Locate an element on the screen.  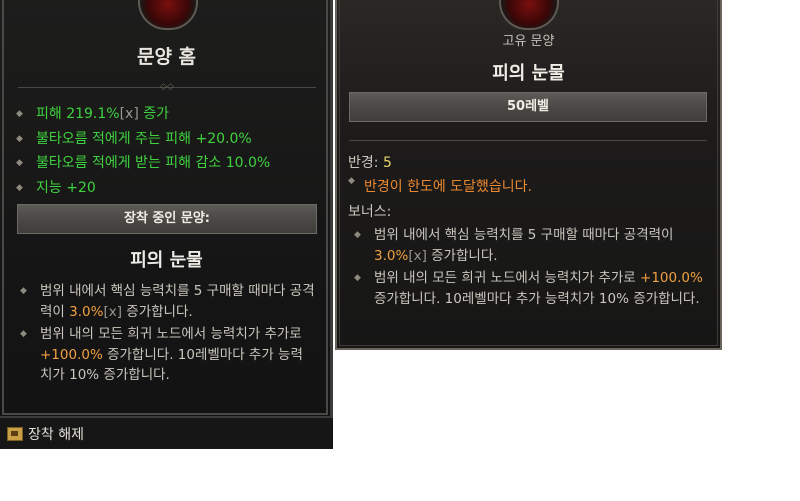
radius-limit-message: ◆ 반경이 한도에 도달했습니다. is located at coordinates (440, 185).